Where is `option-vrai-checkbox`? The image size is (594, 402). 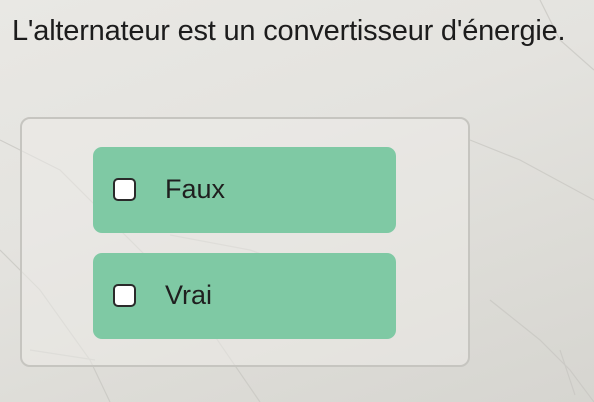 option-vrai-checkbox is located at coordinates (124, 295).